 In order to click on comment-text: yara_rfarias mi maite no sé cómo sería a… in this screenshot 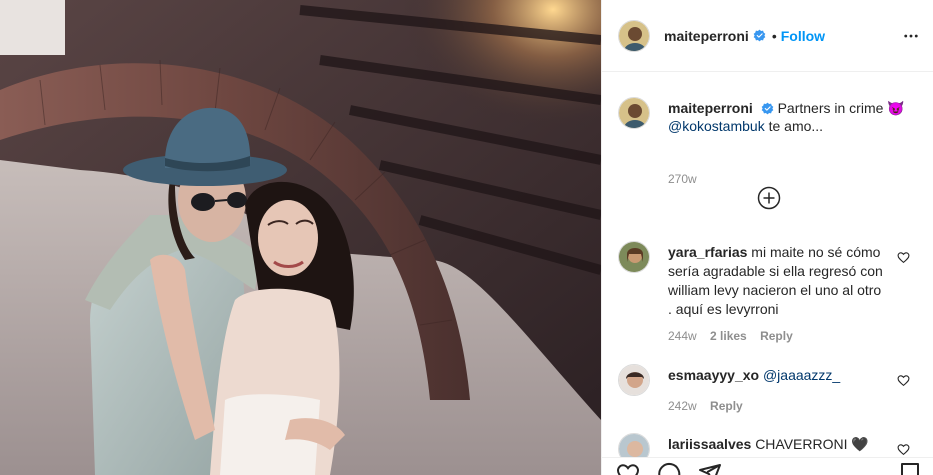, I will do `click(778, 281)`.